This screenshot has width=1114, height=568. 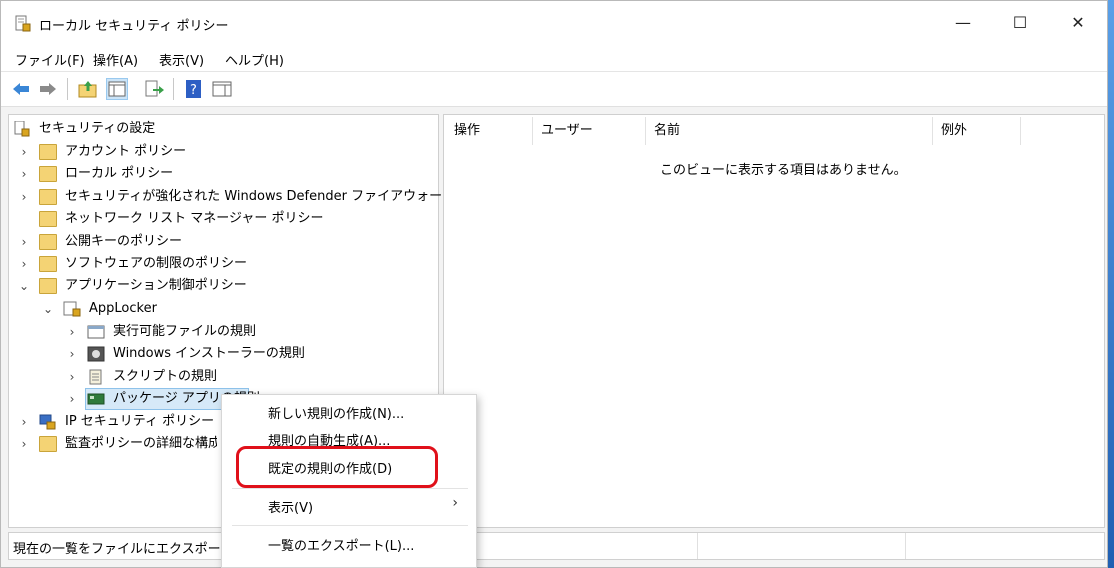 I want to click on security-settings-icon, so click(x=22, y=129).